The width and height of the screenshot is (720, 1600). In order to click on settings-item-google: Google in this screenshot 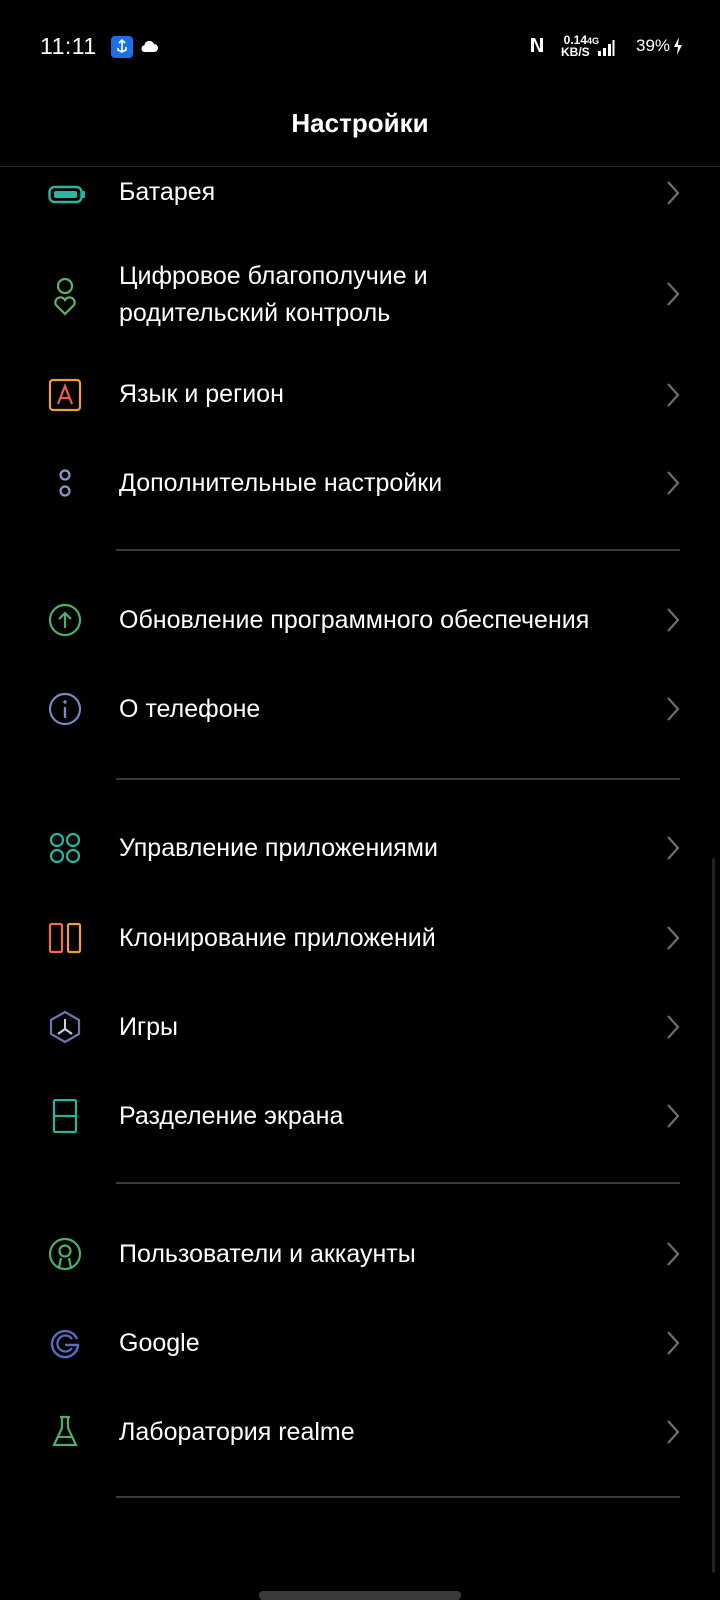, I will do `click(360, 1344)`.